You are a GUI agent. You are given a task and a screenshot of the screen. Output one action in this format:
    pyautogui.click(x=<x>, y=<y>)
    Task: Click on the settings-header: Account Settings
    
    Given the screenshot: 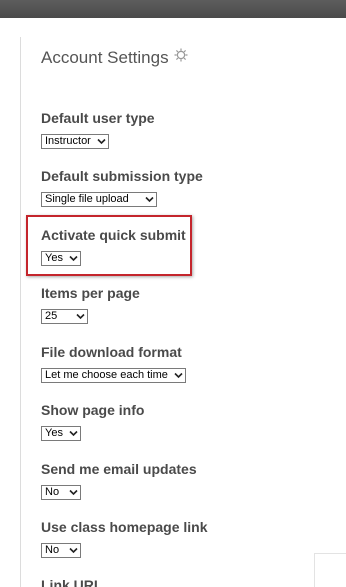 What is the action you would take?
    pyautogui.click(x=115, y=58)
    